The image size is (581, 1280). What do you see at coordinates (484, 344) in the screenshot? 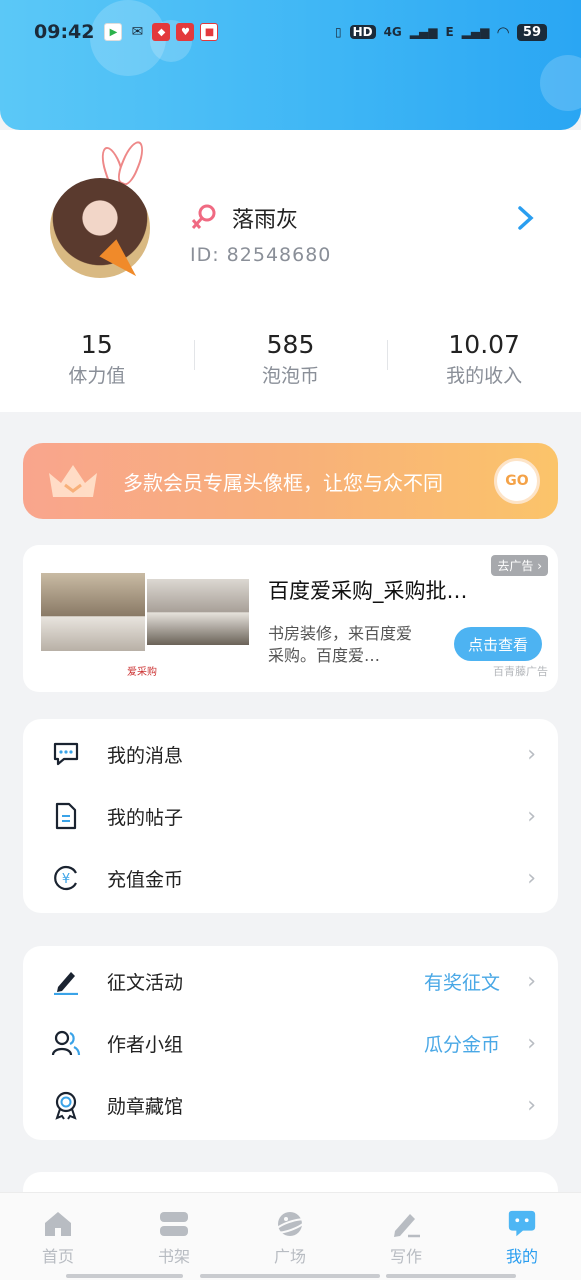
I see `stat-value: 10.07` at bounding box center [484, 344].